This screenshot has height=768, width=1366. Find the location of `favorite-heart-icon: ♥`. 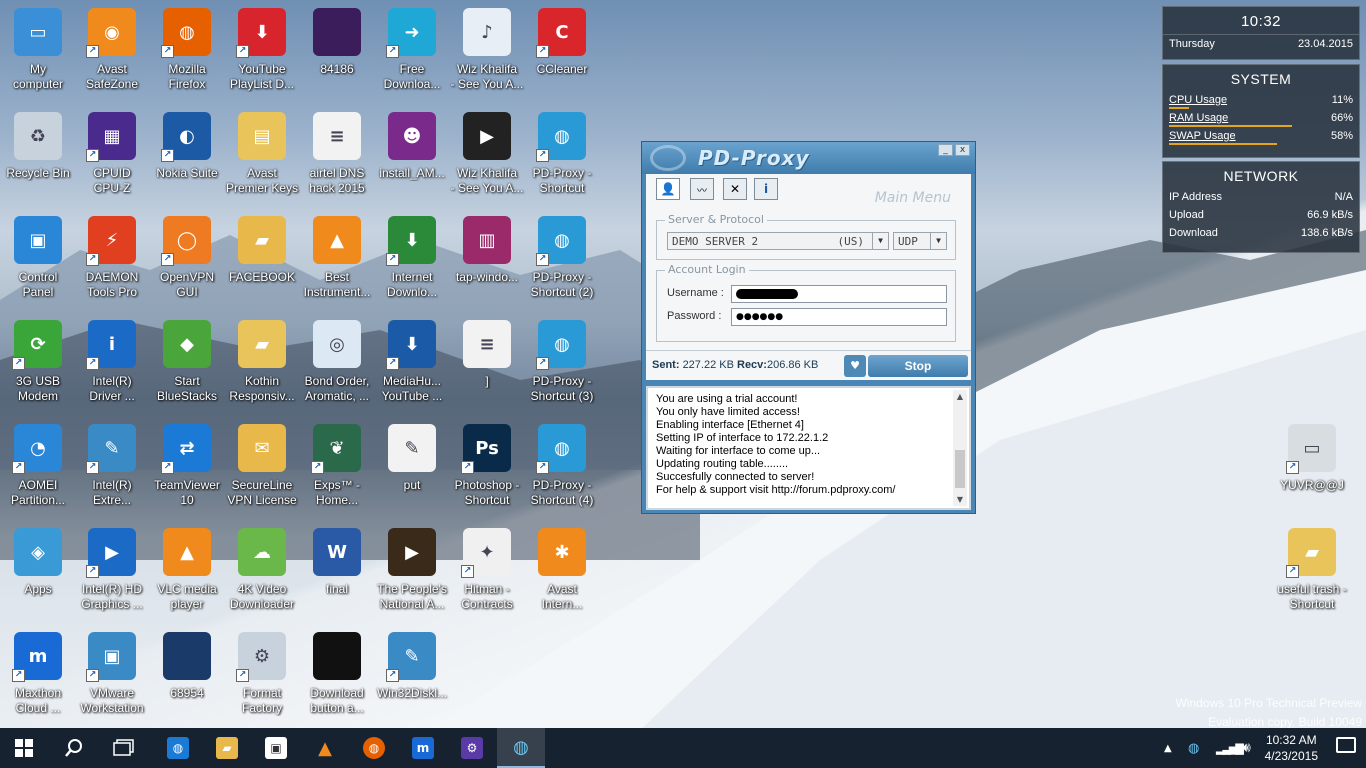

favorite-heart-icon: ♥ is located at coordinates (855, 366).